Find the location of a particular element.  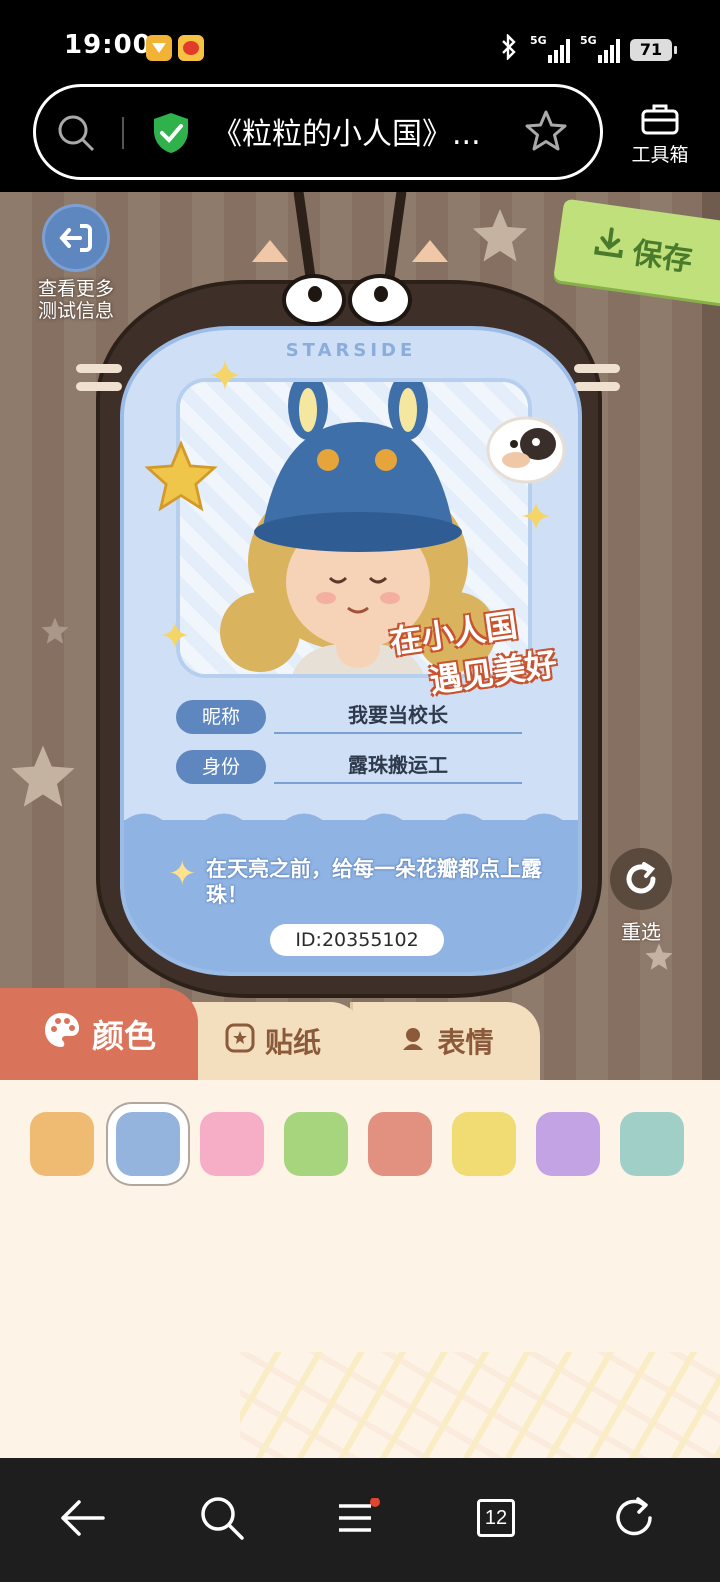

signal-icon-2: 5G is located at coordinates (600, 48).